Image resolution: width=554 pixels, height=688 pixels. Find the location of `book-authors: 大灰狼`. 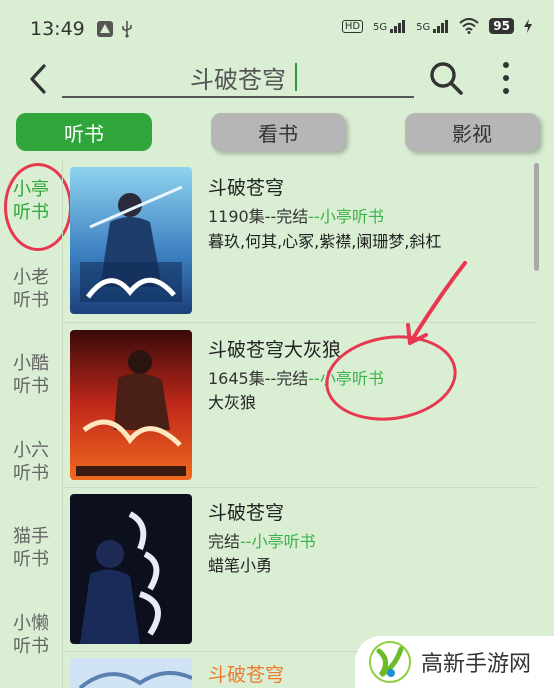

book-authors: 大灰狼 is located at coordinates (232, 402).